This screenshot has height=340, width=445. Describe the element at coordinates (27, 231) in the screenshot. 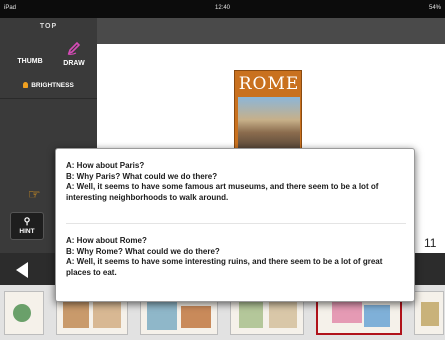

I see `hint-label: HINT` at that location.